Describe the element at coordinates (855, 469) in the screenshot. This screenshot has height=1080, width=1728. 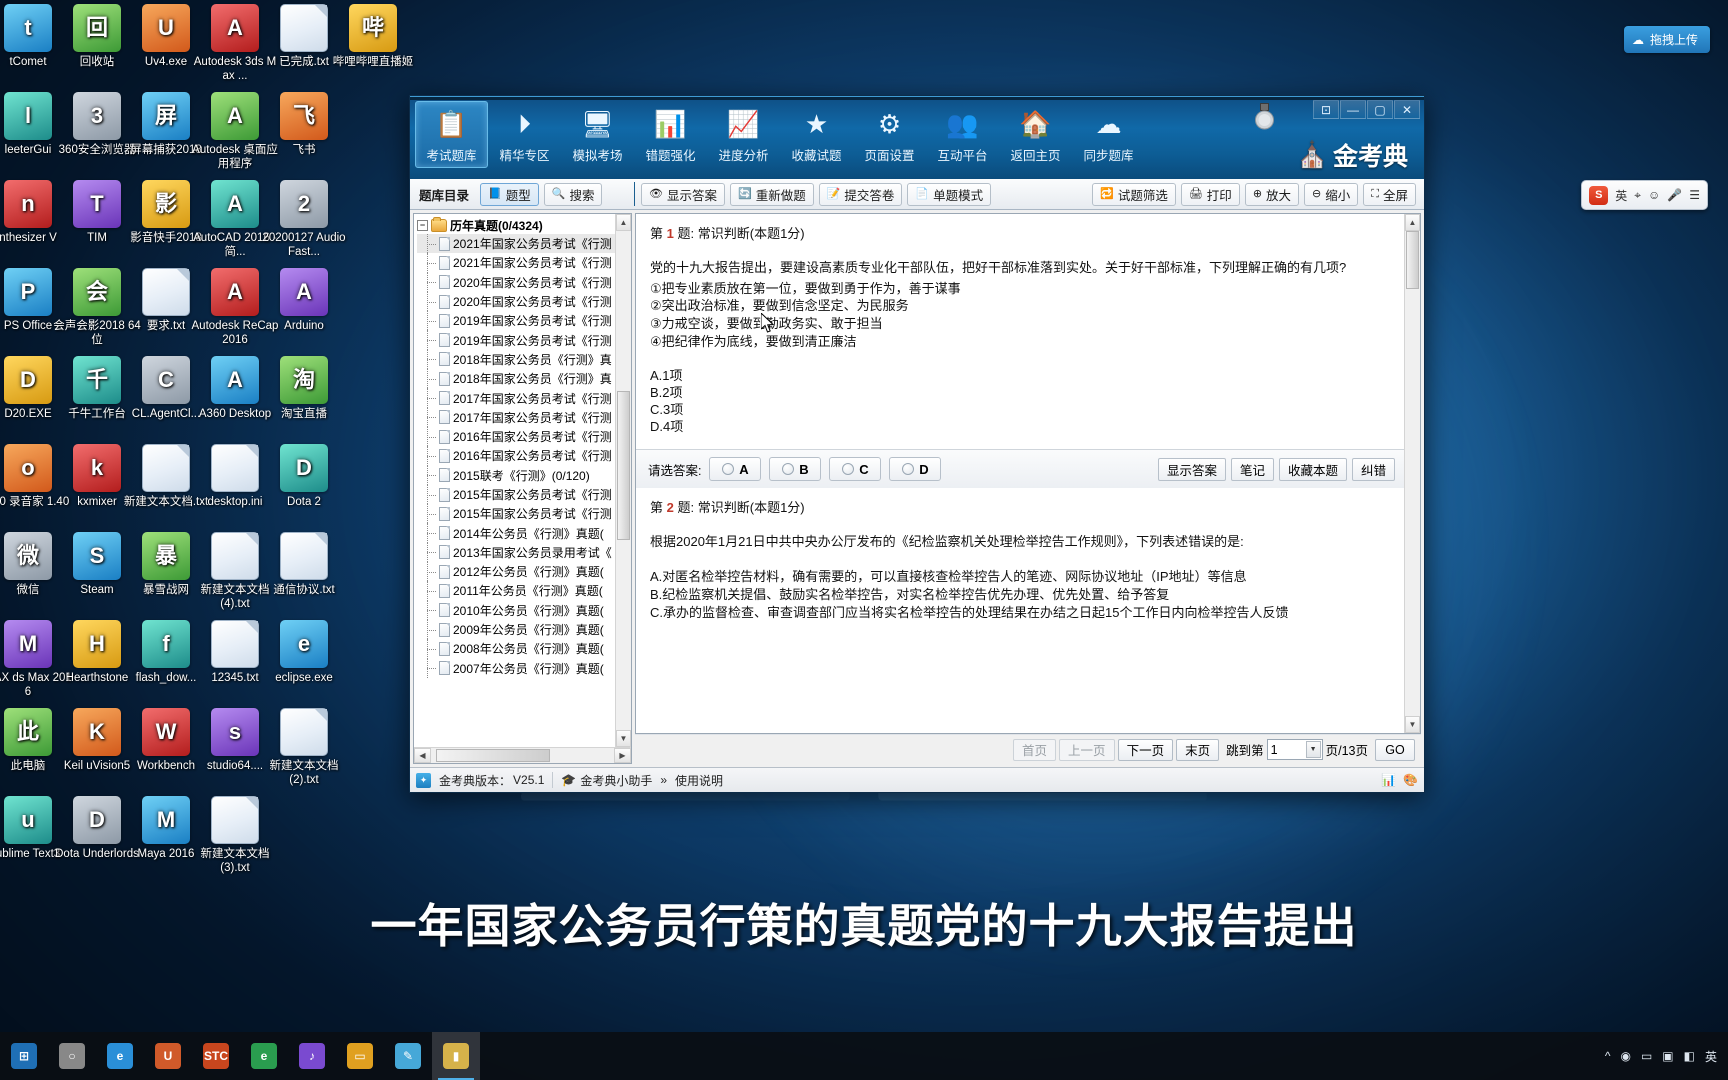
I see `answer-choice-c: C` at that location.